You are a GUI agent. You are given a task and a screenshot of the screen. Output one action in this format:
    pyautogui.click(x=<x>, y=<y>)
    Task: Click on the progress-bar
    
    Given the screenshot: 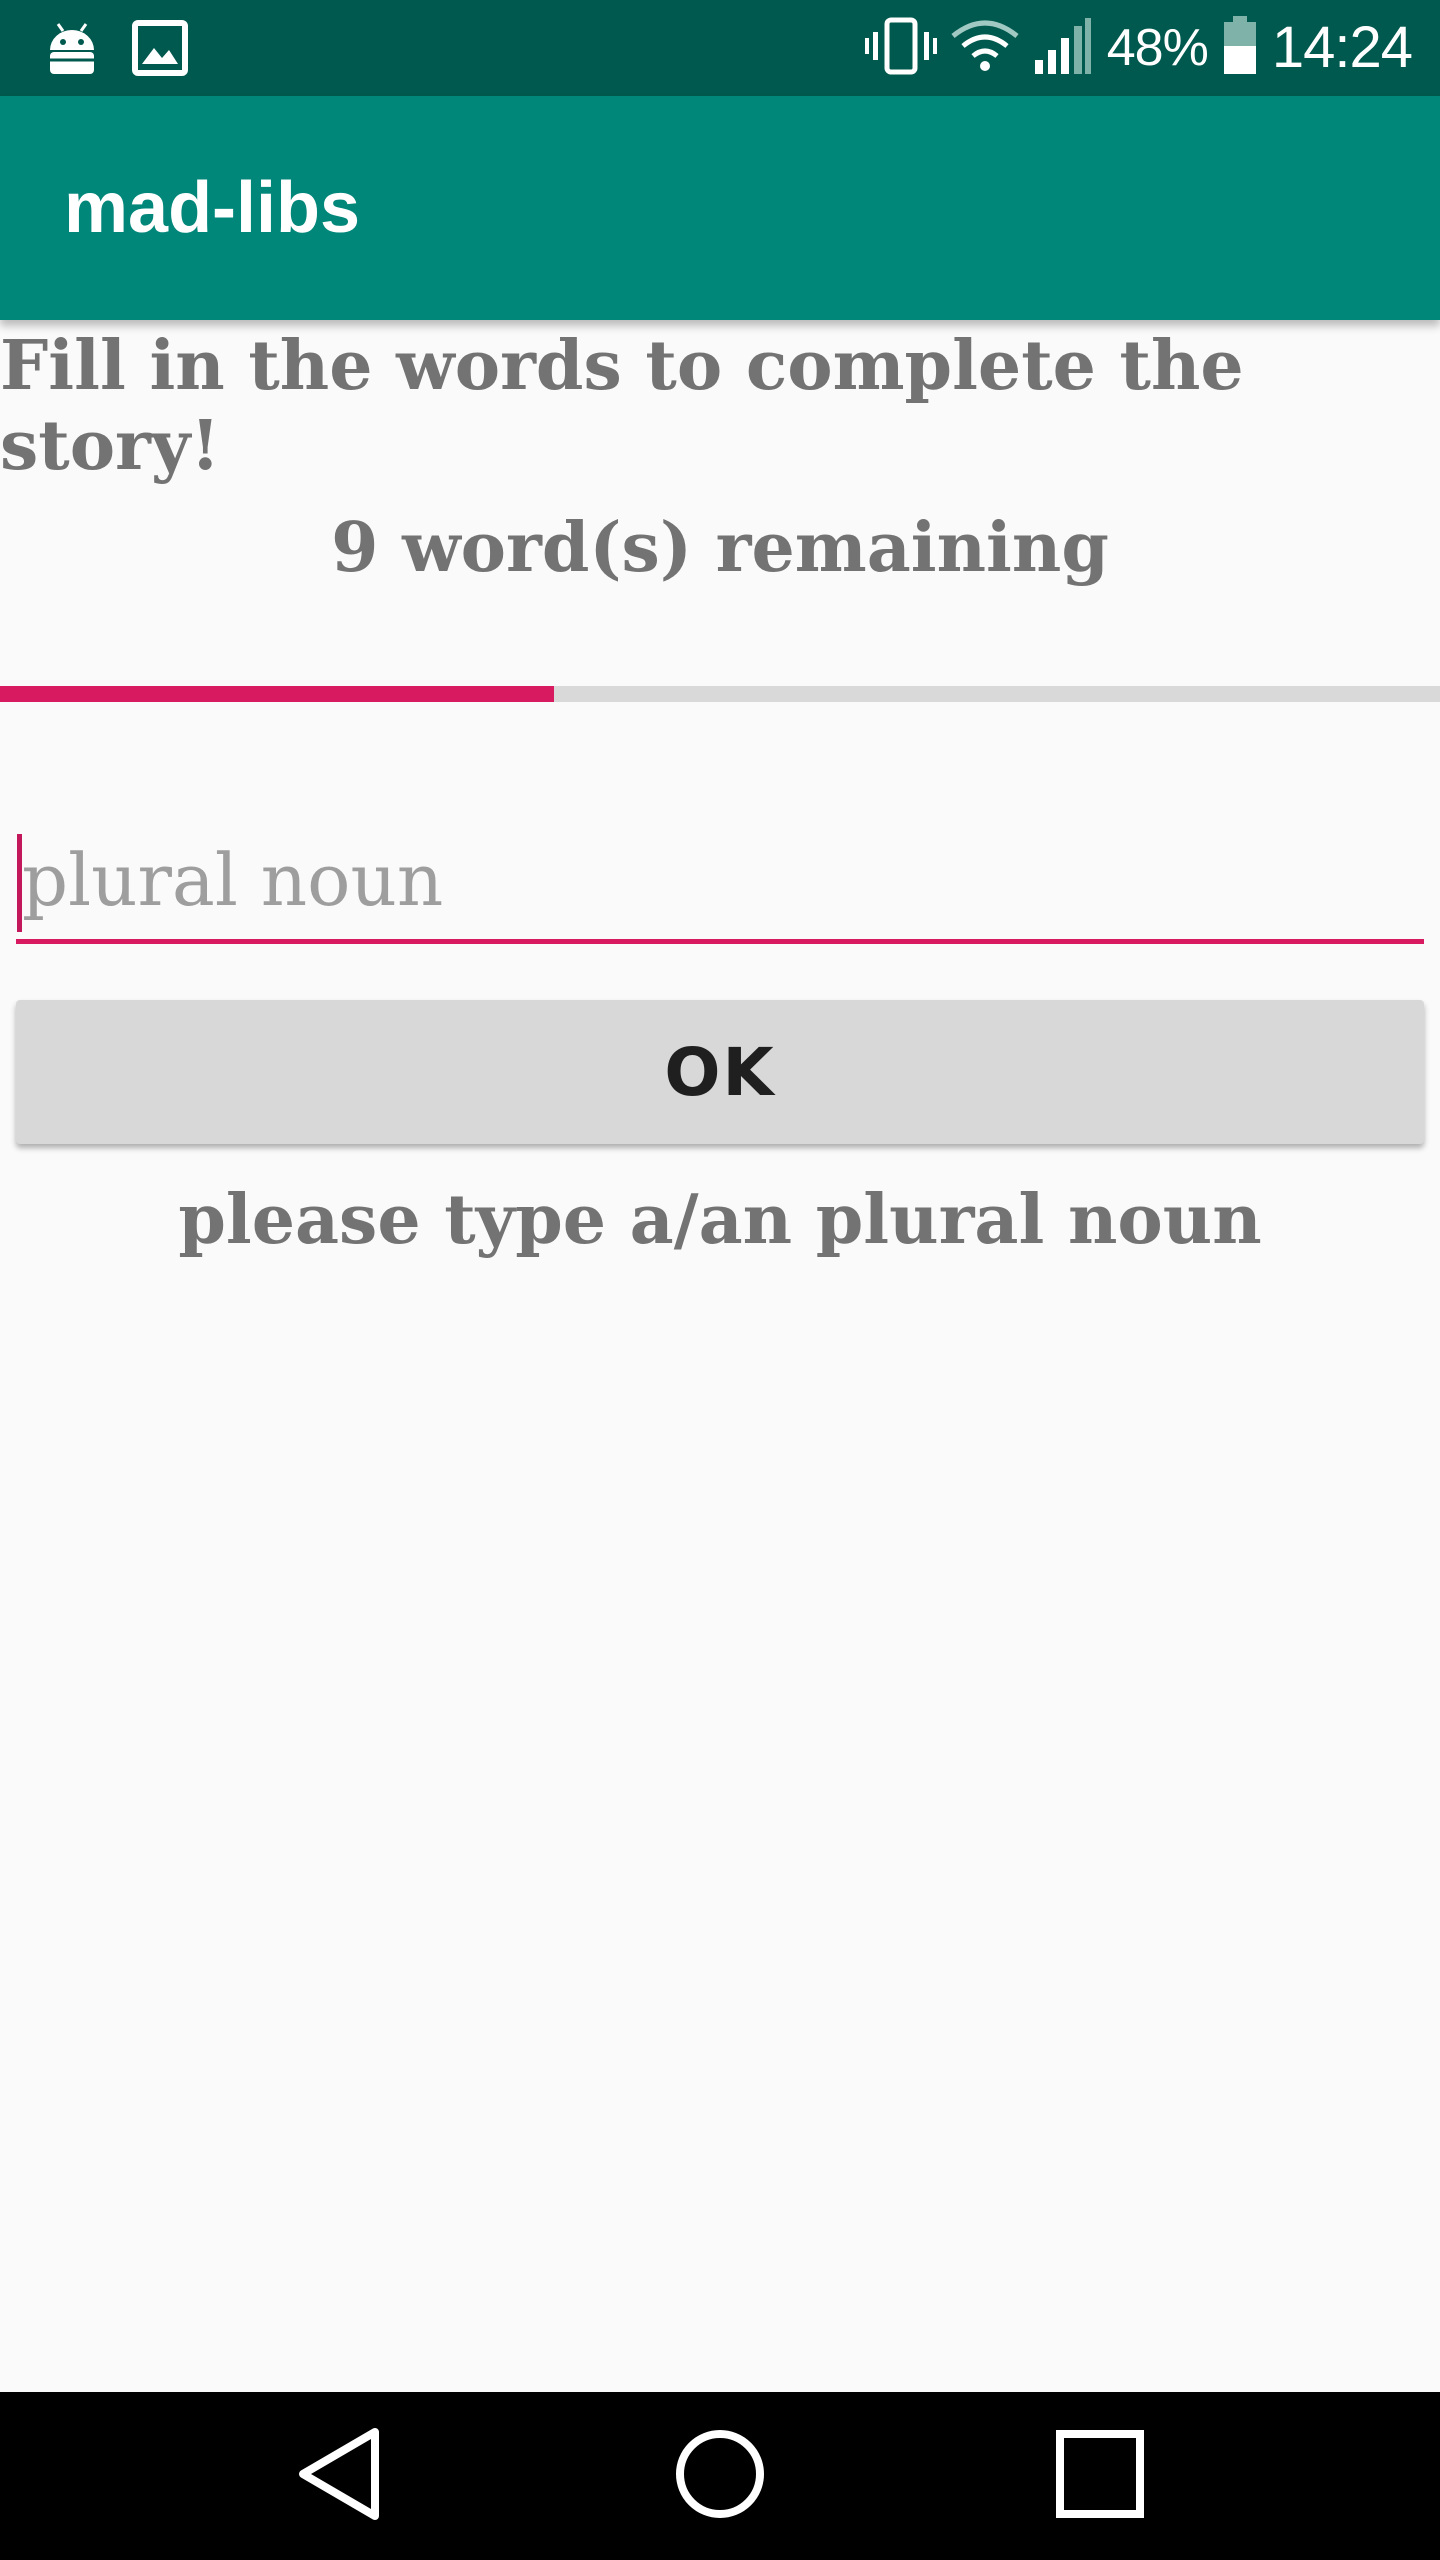 What is the action you would take?
    pyautogui.click(x=720, y=694)
    